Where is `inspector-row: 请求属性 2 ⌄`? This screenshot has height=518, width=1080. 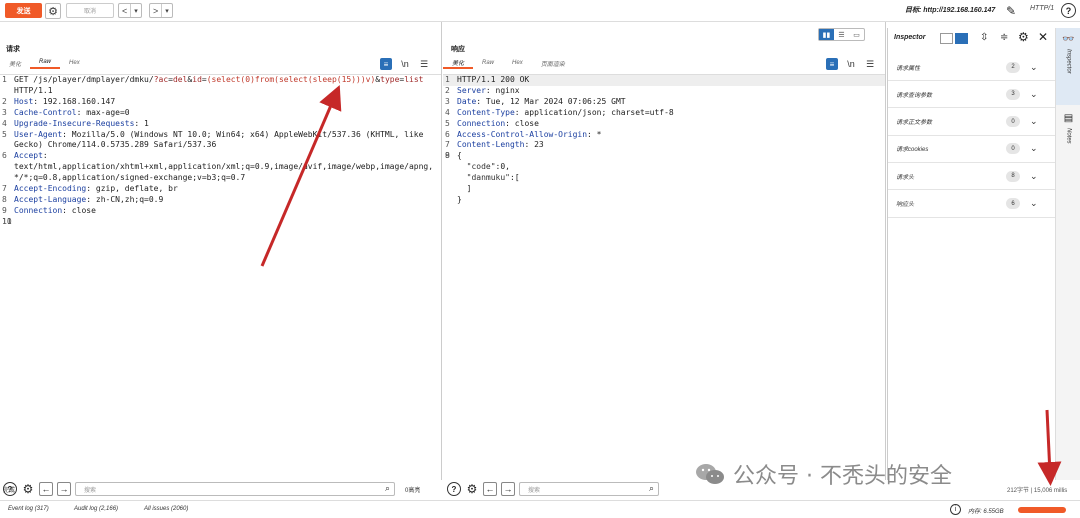 inspector-row: 请求属性 2 ⌄ is located at coordinates (972, 67).